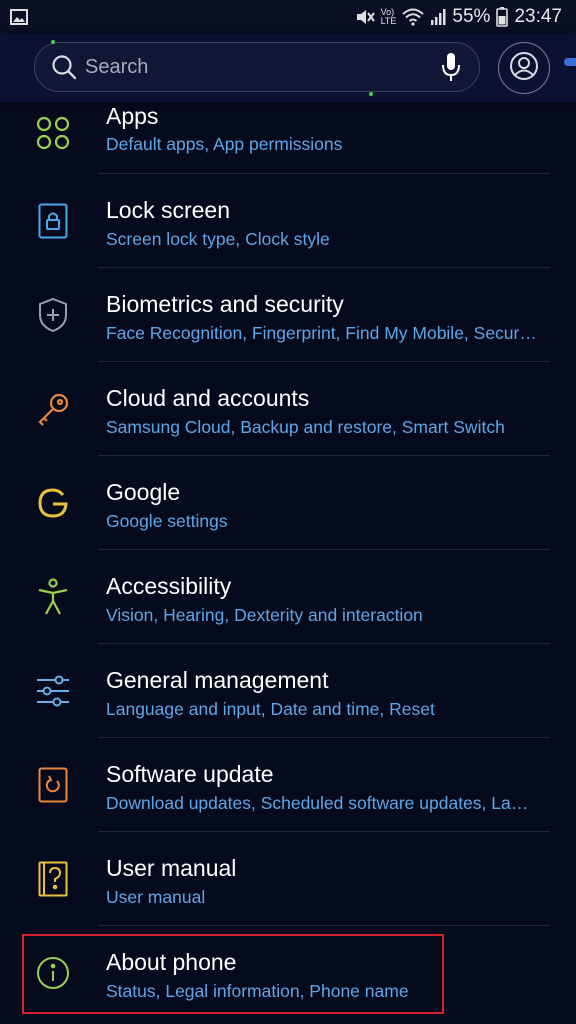 Image resolution: width=576 pixels, height=1024 pixels. What do you see at coordinates (270, 709) in the screenshot?
I see `settings-item-subtitle: Language and input, Date and time, Reset` at bounding box center [270, 709].